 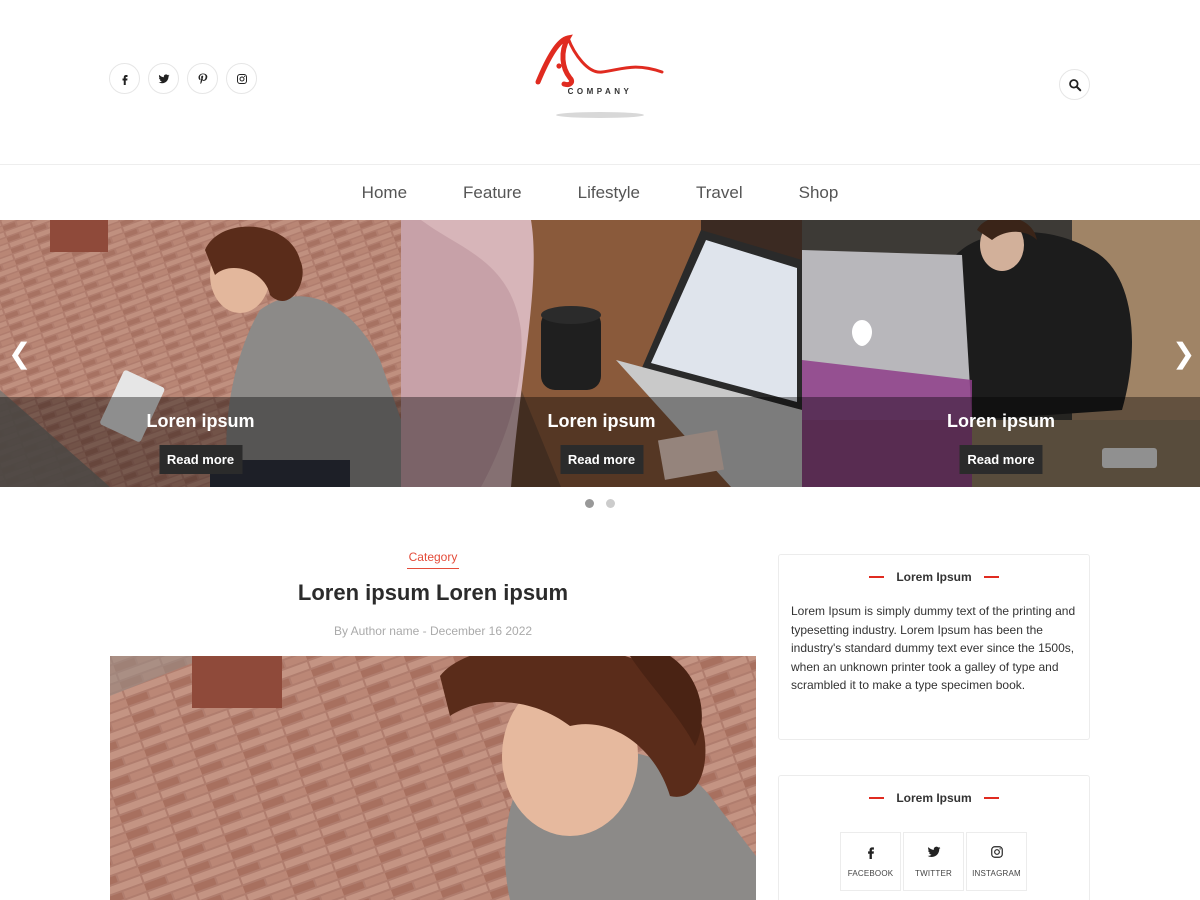 I want to click on header-social-links, so click(x=183, y=78).